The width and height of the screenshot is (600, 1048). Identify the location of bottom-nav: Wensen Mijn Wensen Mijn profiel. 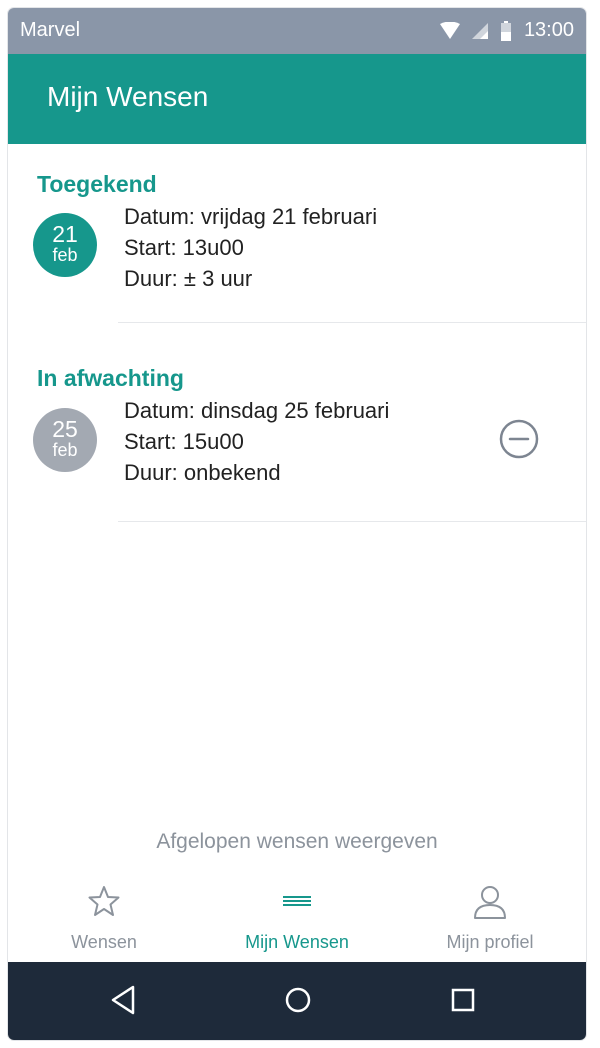
(297, 921).